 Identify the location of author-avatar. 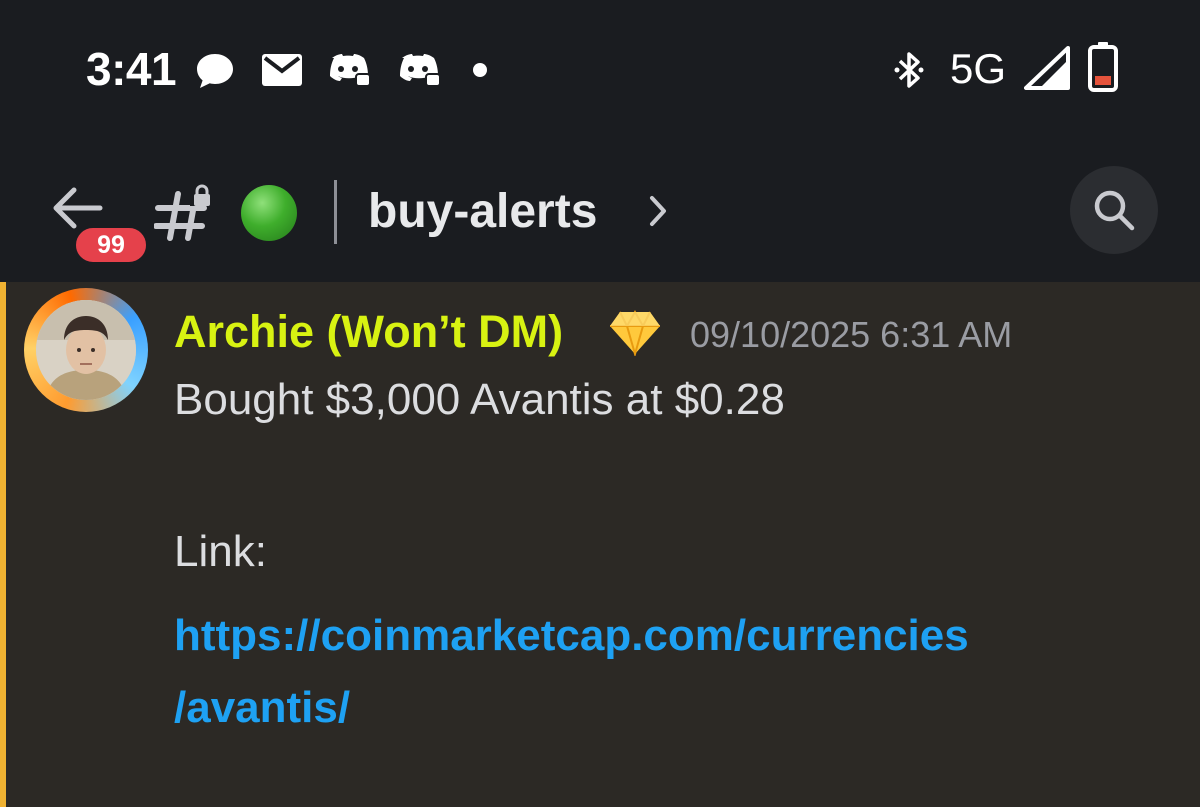
(86, 350).